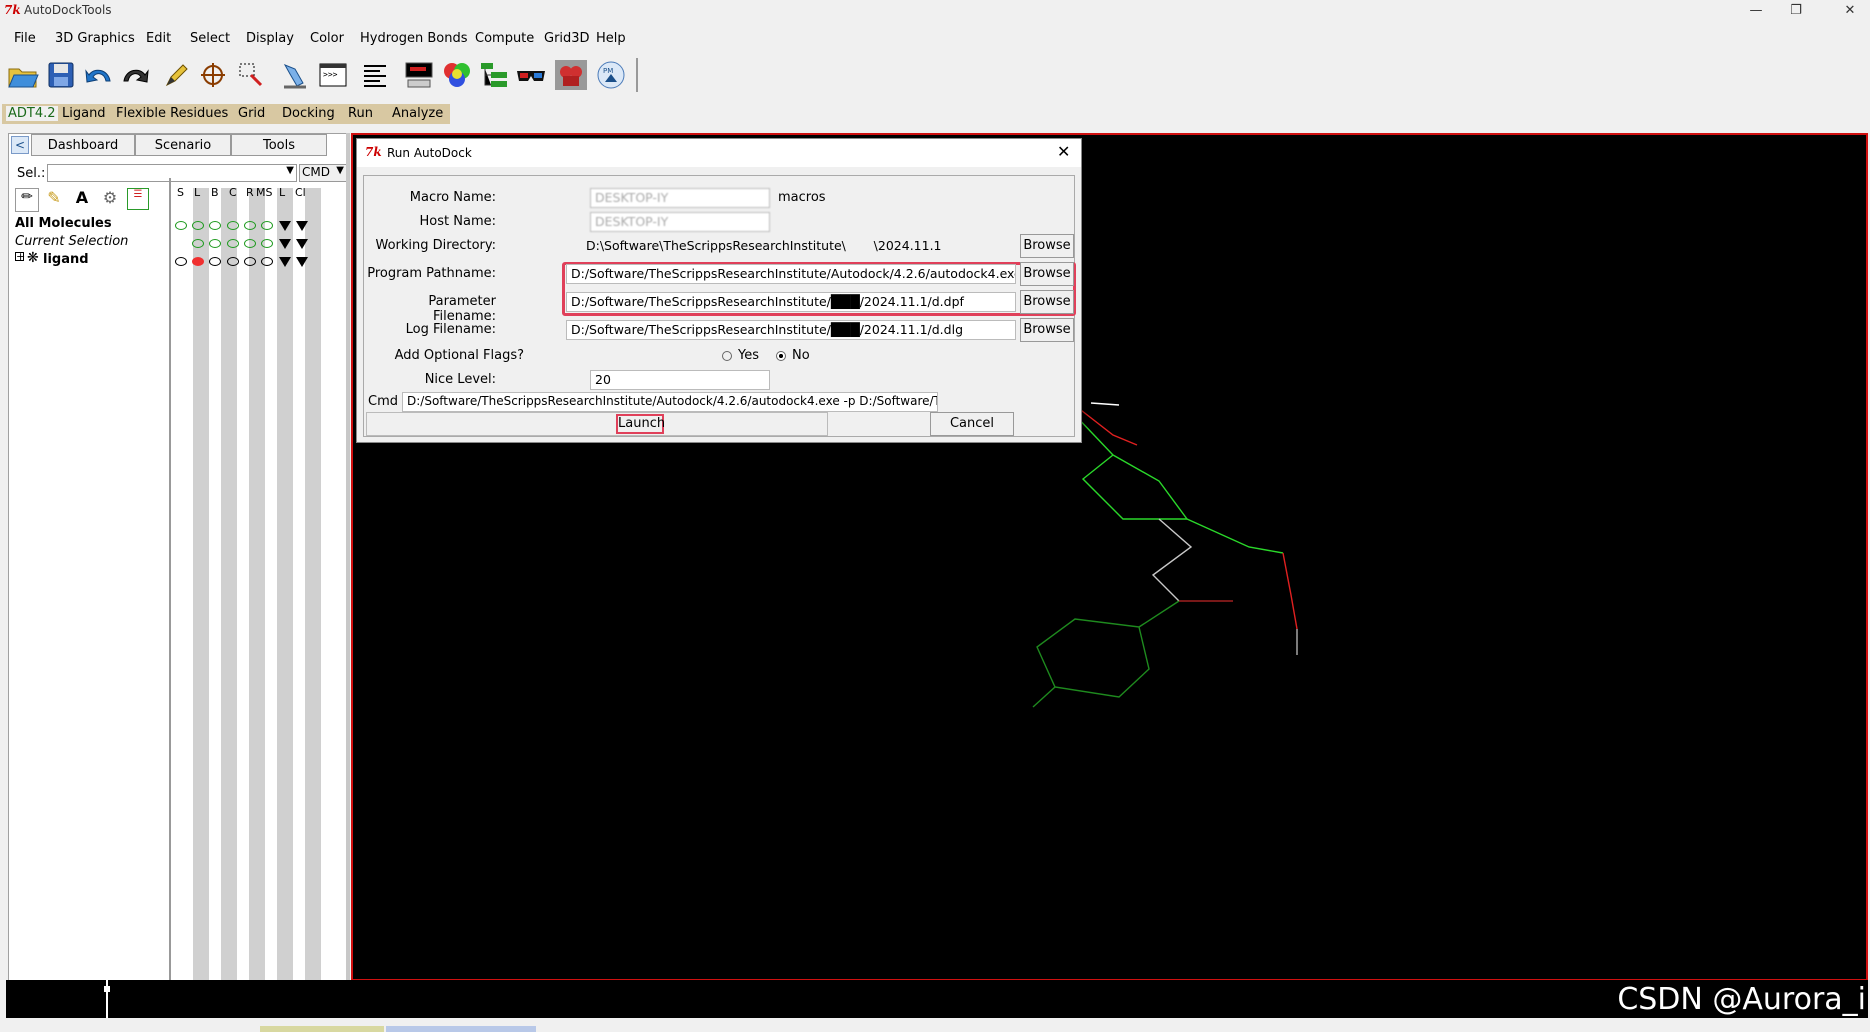 The width and height of the screenshot is (1870, 1032). Describe the element at coordinates (158, 38) in the screenshot. I see `menu-edit: Edit` at that location.